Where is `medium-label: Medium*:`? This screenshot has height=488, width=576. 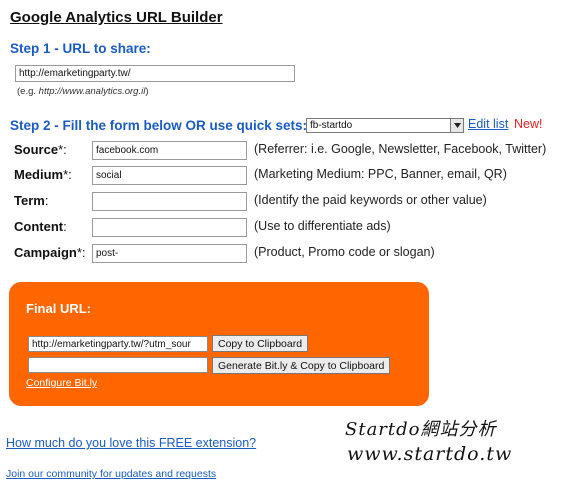
medium-label: Medium*: is located at coordinates (43, 174).